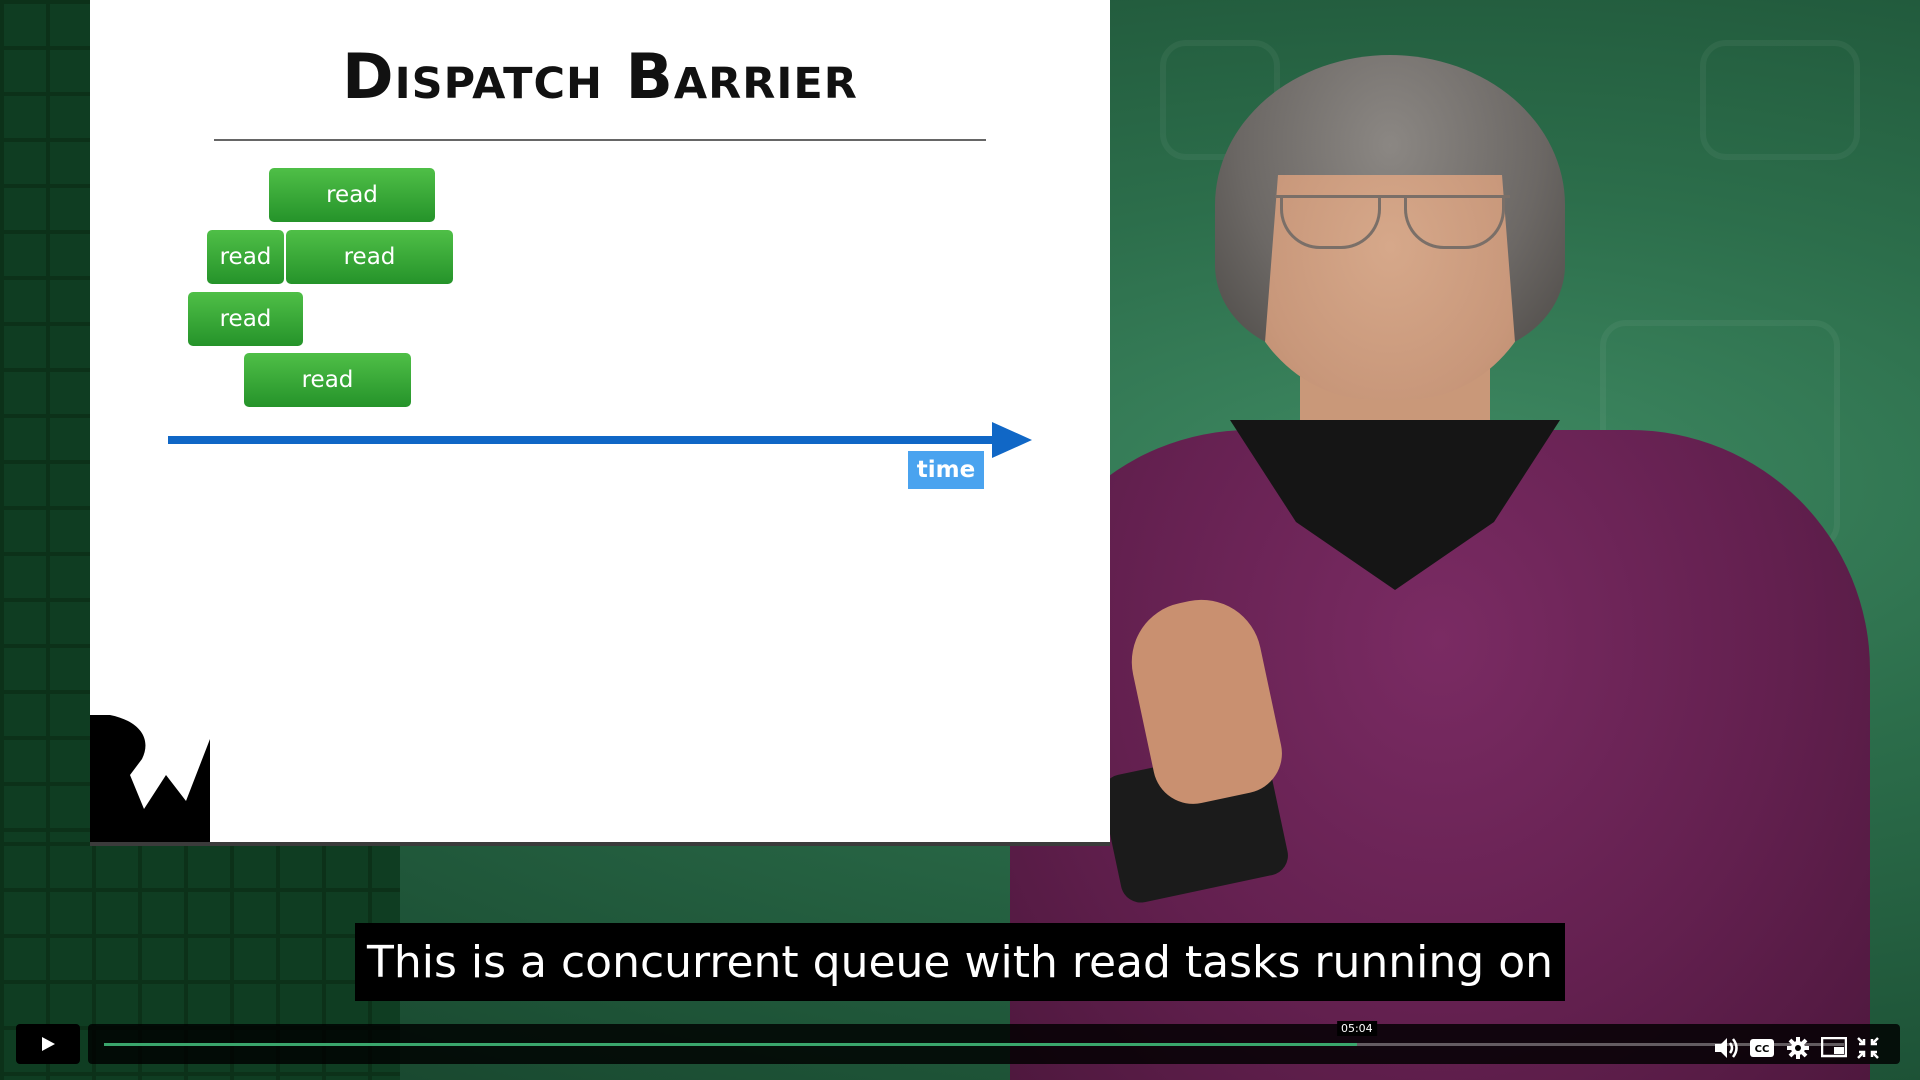 The image size is (1920, 1080). Describe the element at coordinates (946, 470) in the screenshot. I see `time-axis-label: time` at that location.